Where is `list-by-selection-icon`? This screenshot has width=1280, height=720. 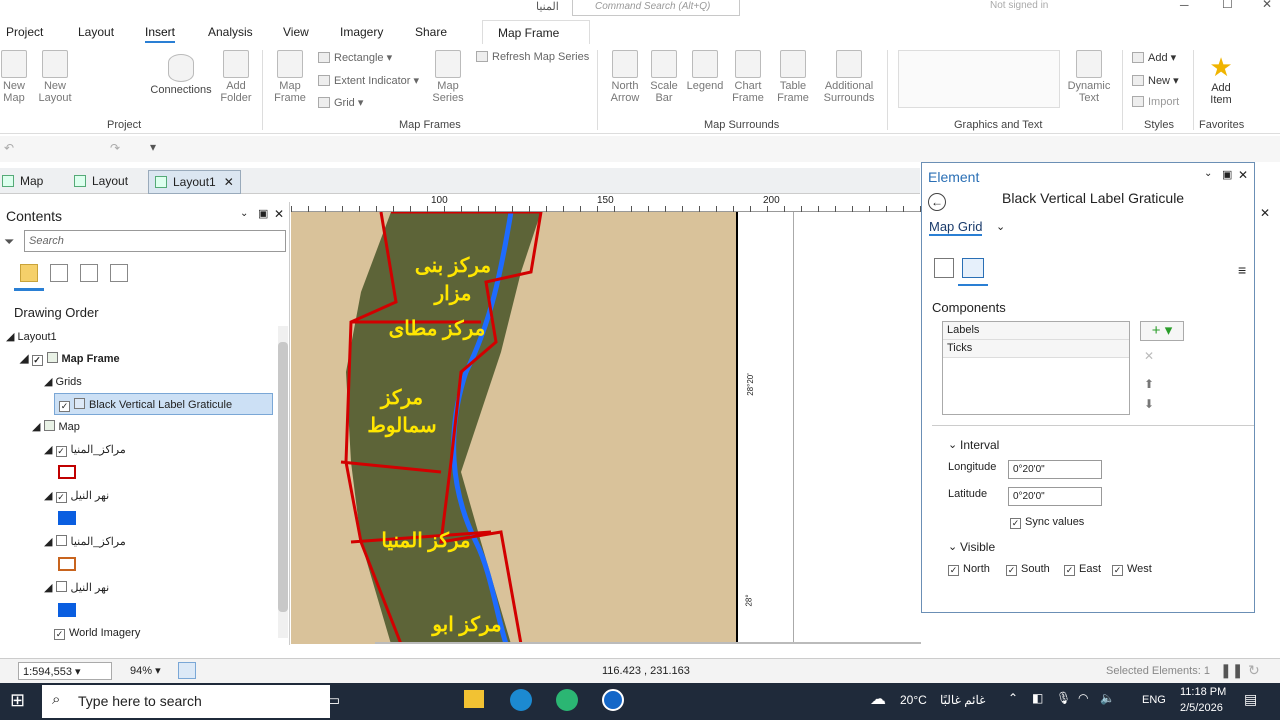 list-by-selection-icon is located at coordinates (89, 273).